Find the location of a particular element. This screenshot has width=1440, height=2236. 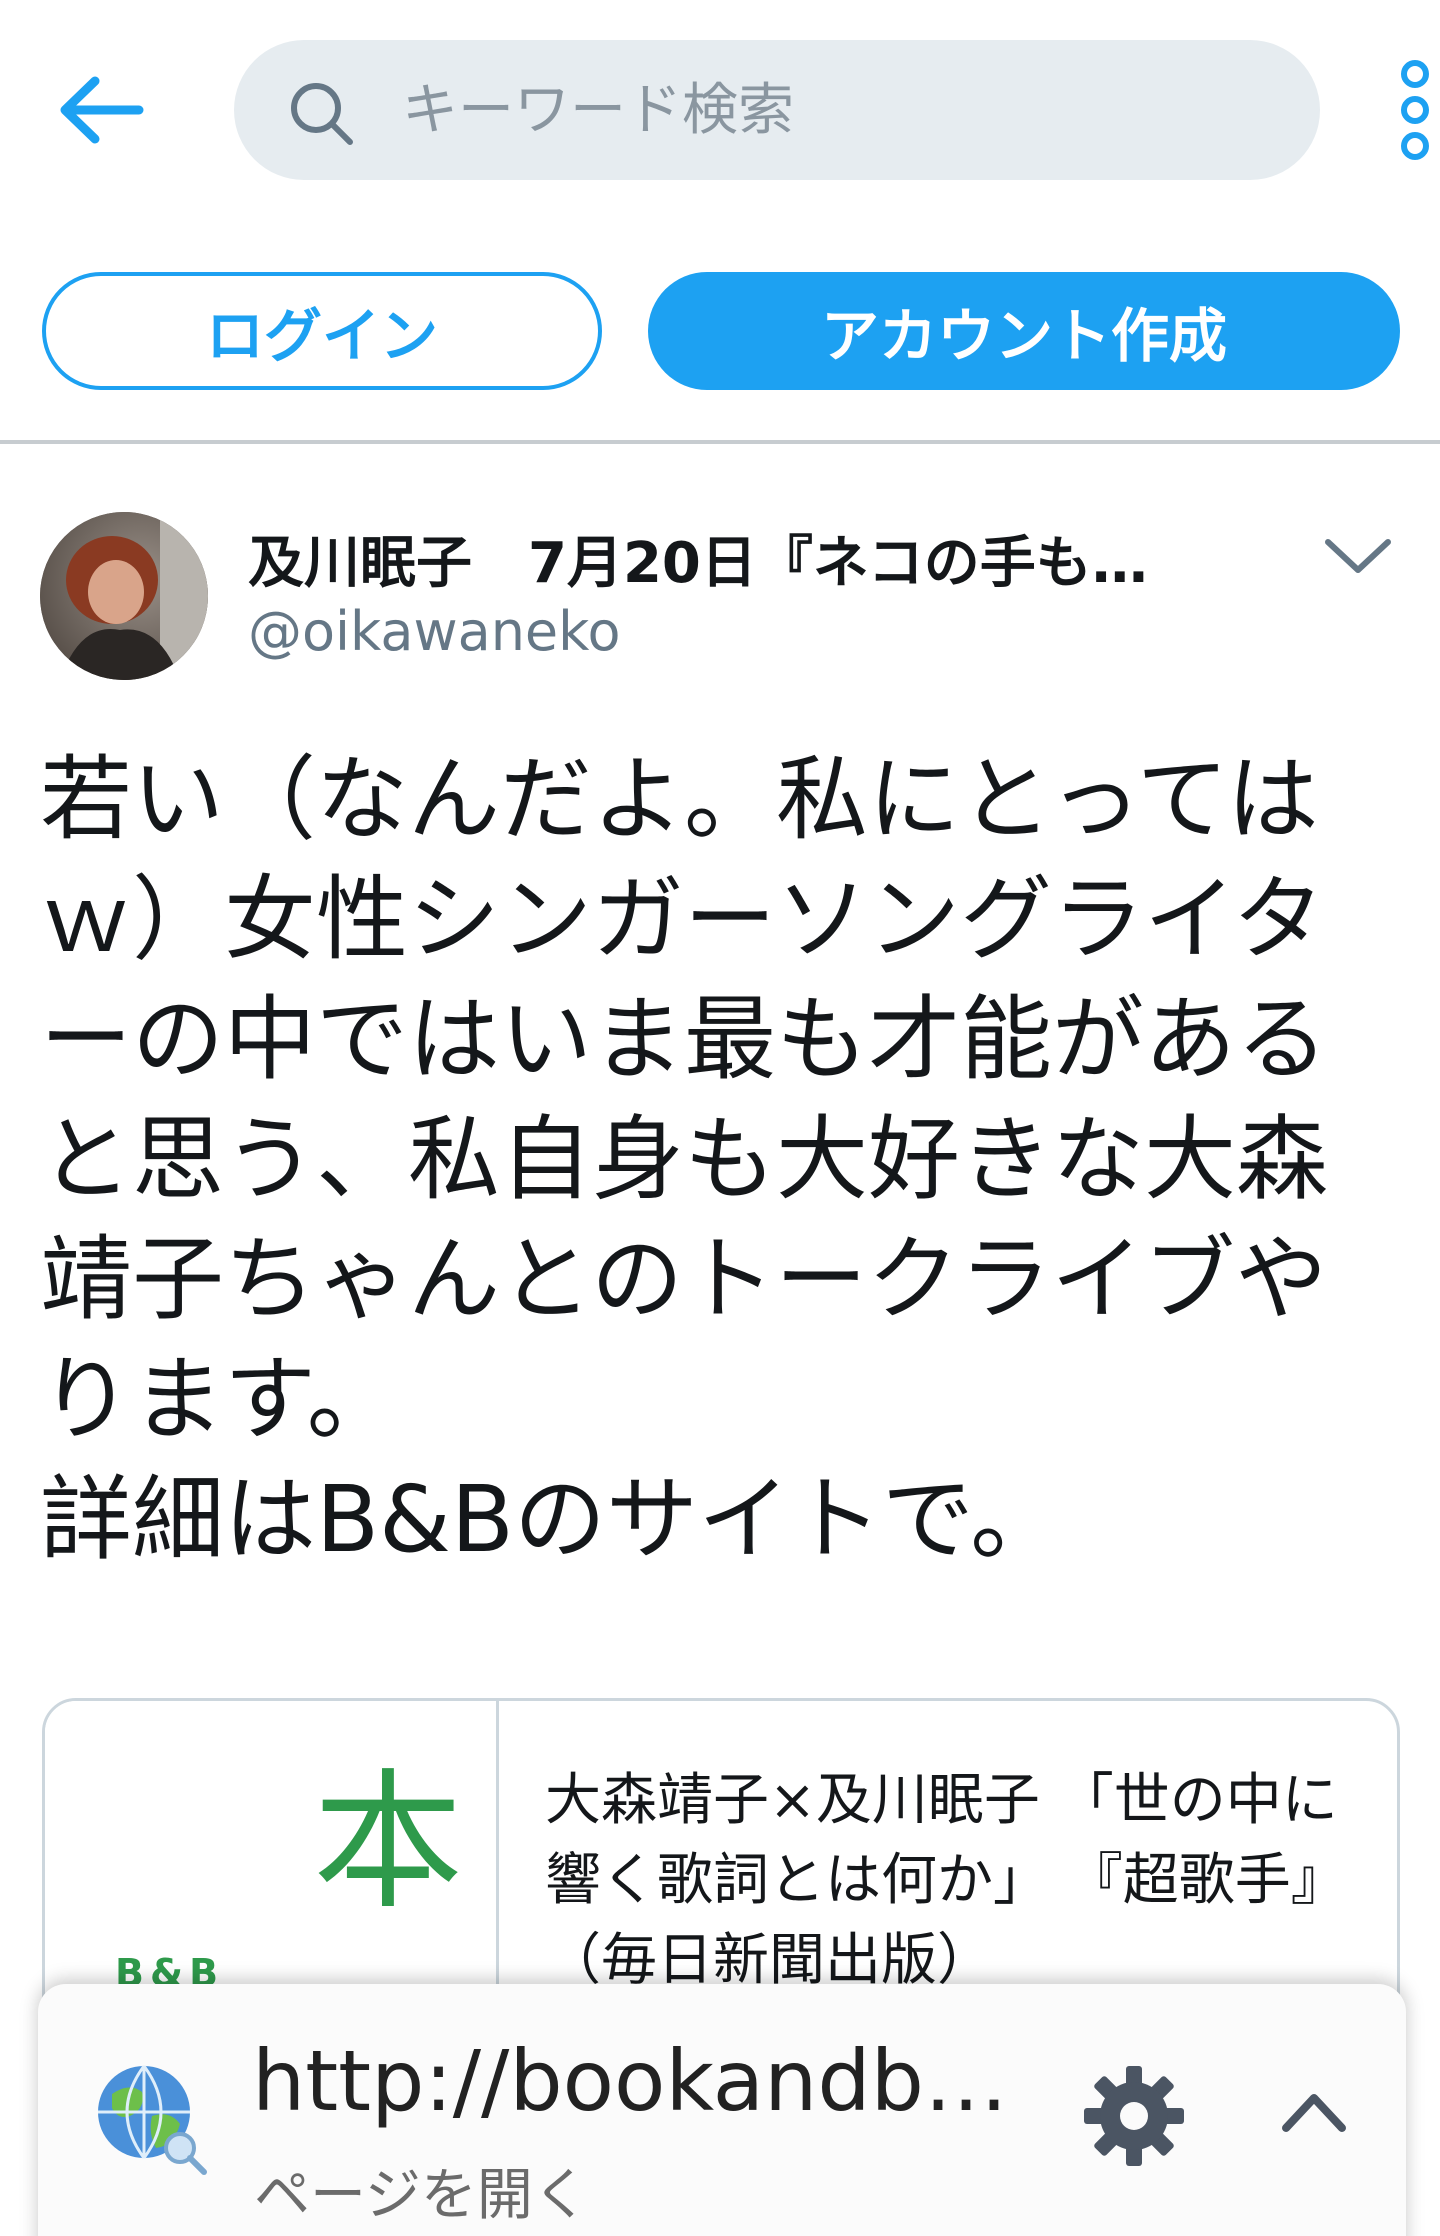

search-input is located at coordinates (842, 110).